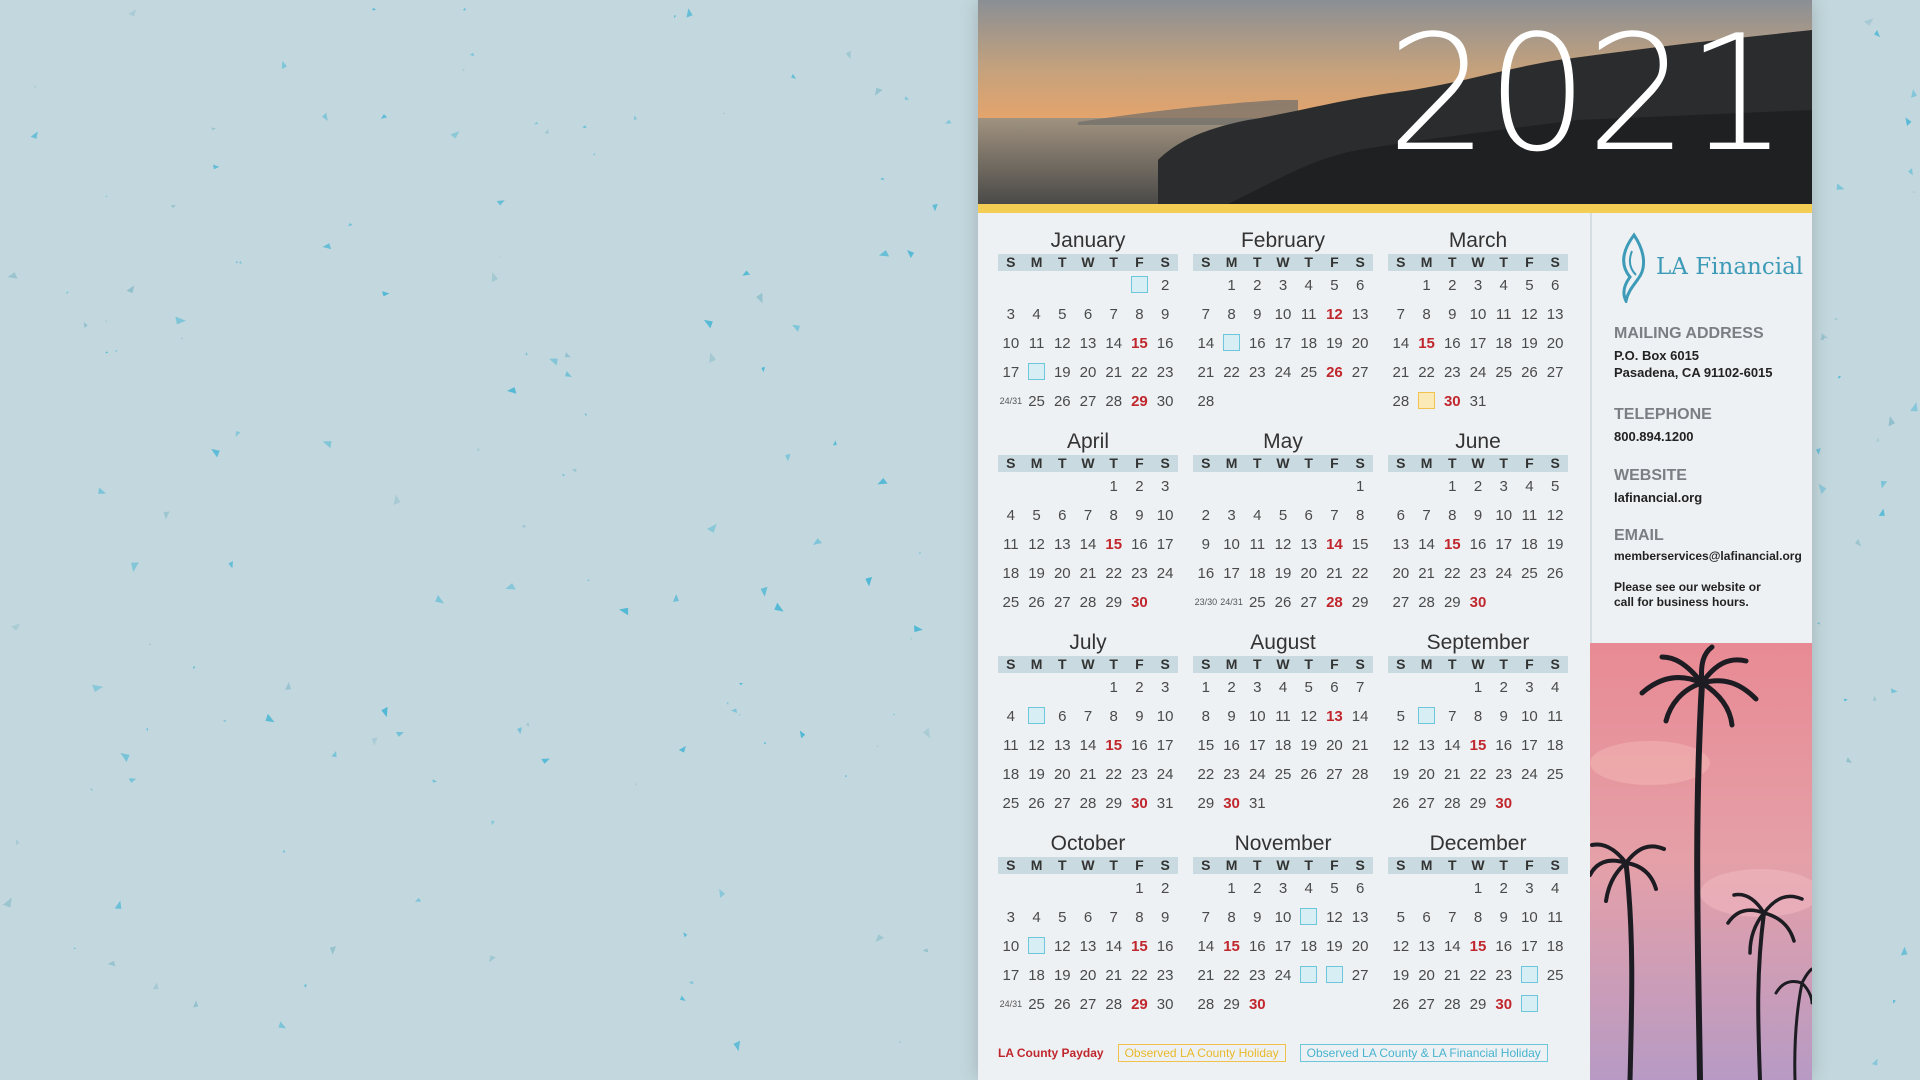 The image size is (1920, 1080). Describe the element at coordinates (1530, 975) in the screenshot. I see `la-financial-holiday-icon` at that location.